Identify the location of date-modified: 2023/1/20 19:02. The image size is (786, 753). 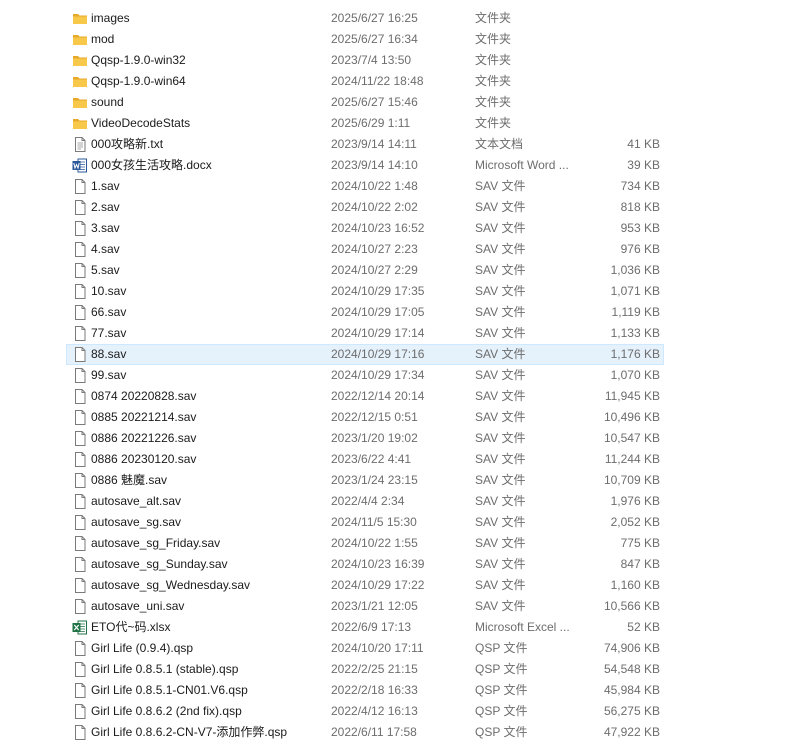
(374, 438).